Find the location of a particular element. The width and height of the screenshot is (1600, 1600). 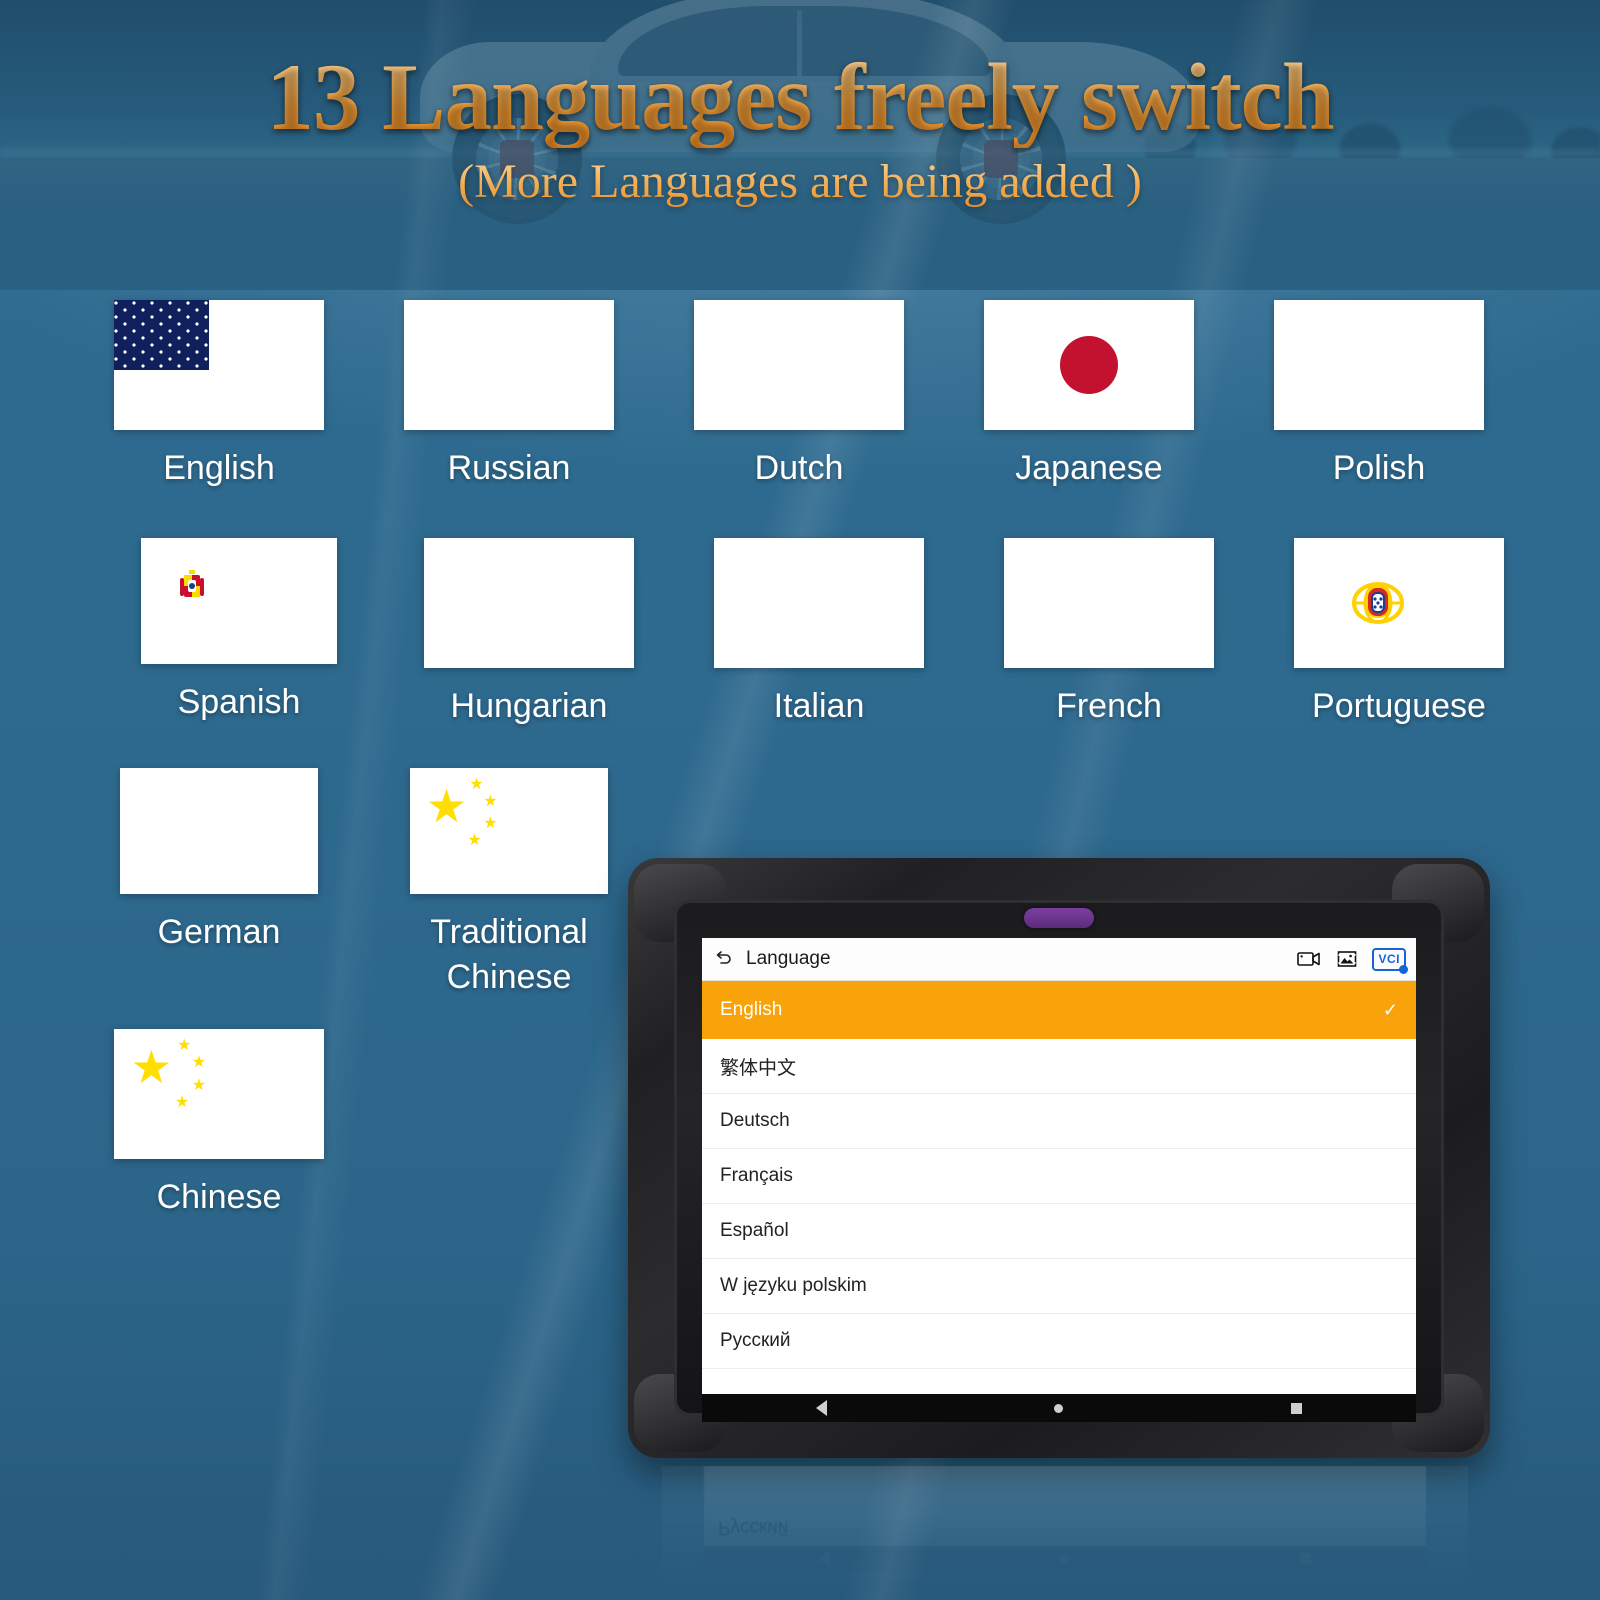

language-label: Français is located at coordinates (756, 1175).